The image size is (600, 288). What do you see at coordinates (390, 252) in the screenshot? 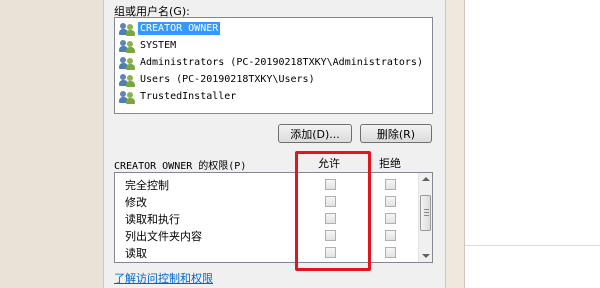
I see `deny-checkbox-read` at bounding box center [390, 252].